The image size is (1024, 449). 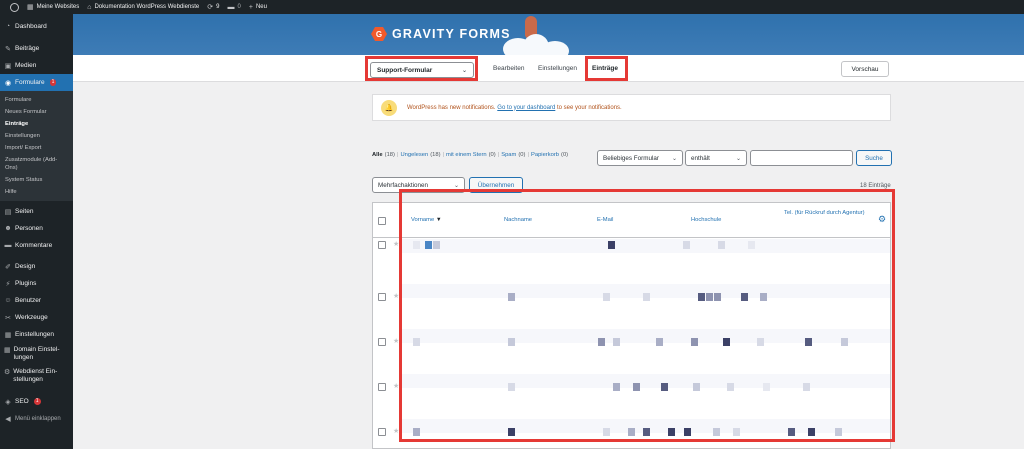 I want to click on forms-badge: 1, so click(x=53, y=82).